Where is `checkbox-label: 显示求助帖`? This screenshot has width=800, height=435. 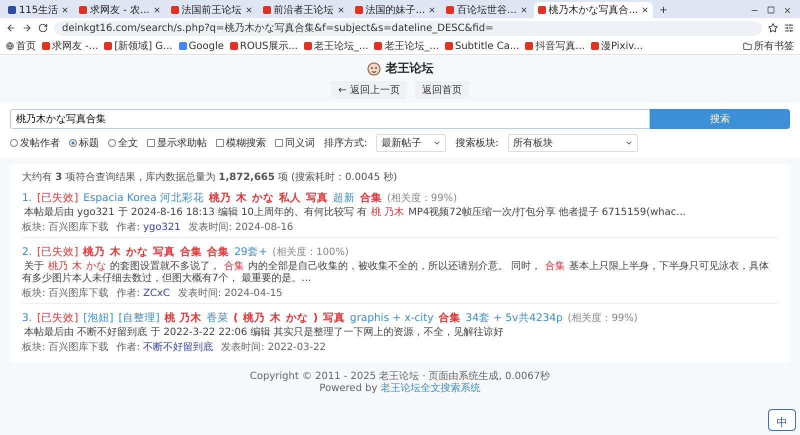 checkbox-label: 显示求助帖 is located at coordinates (182, 143).